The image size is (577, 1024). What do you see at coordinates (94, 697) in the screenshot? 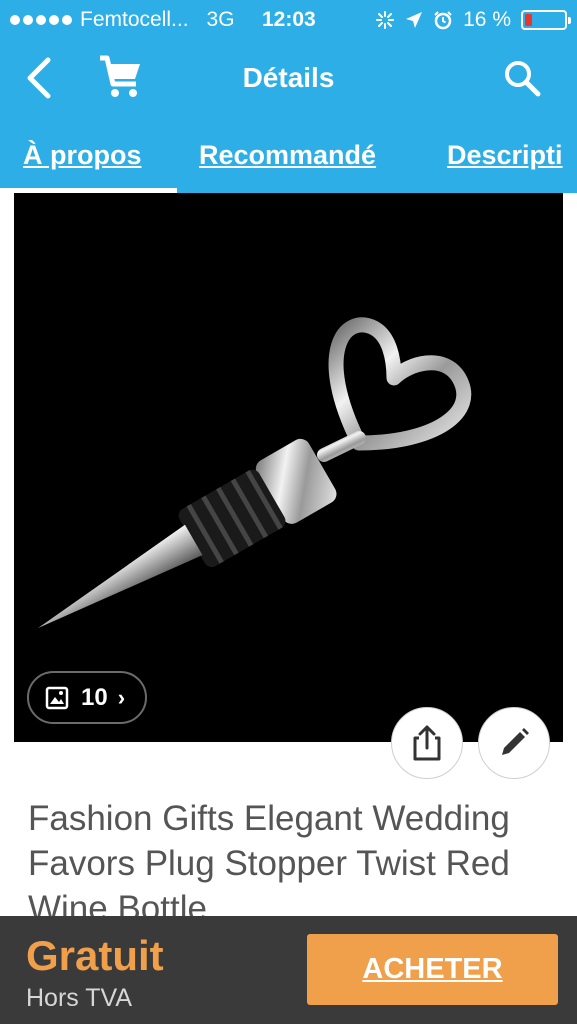
I see `photo-count-value: 10` at bounding box center [94, 697].